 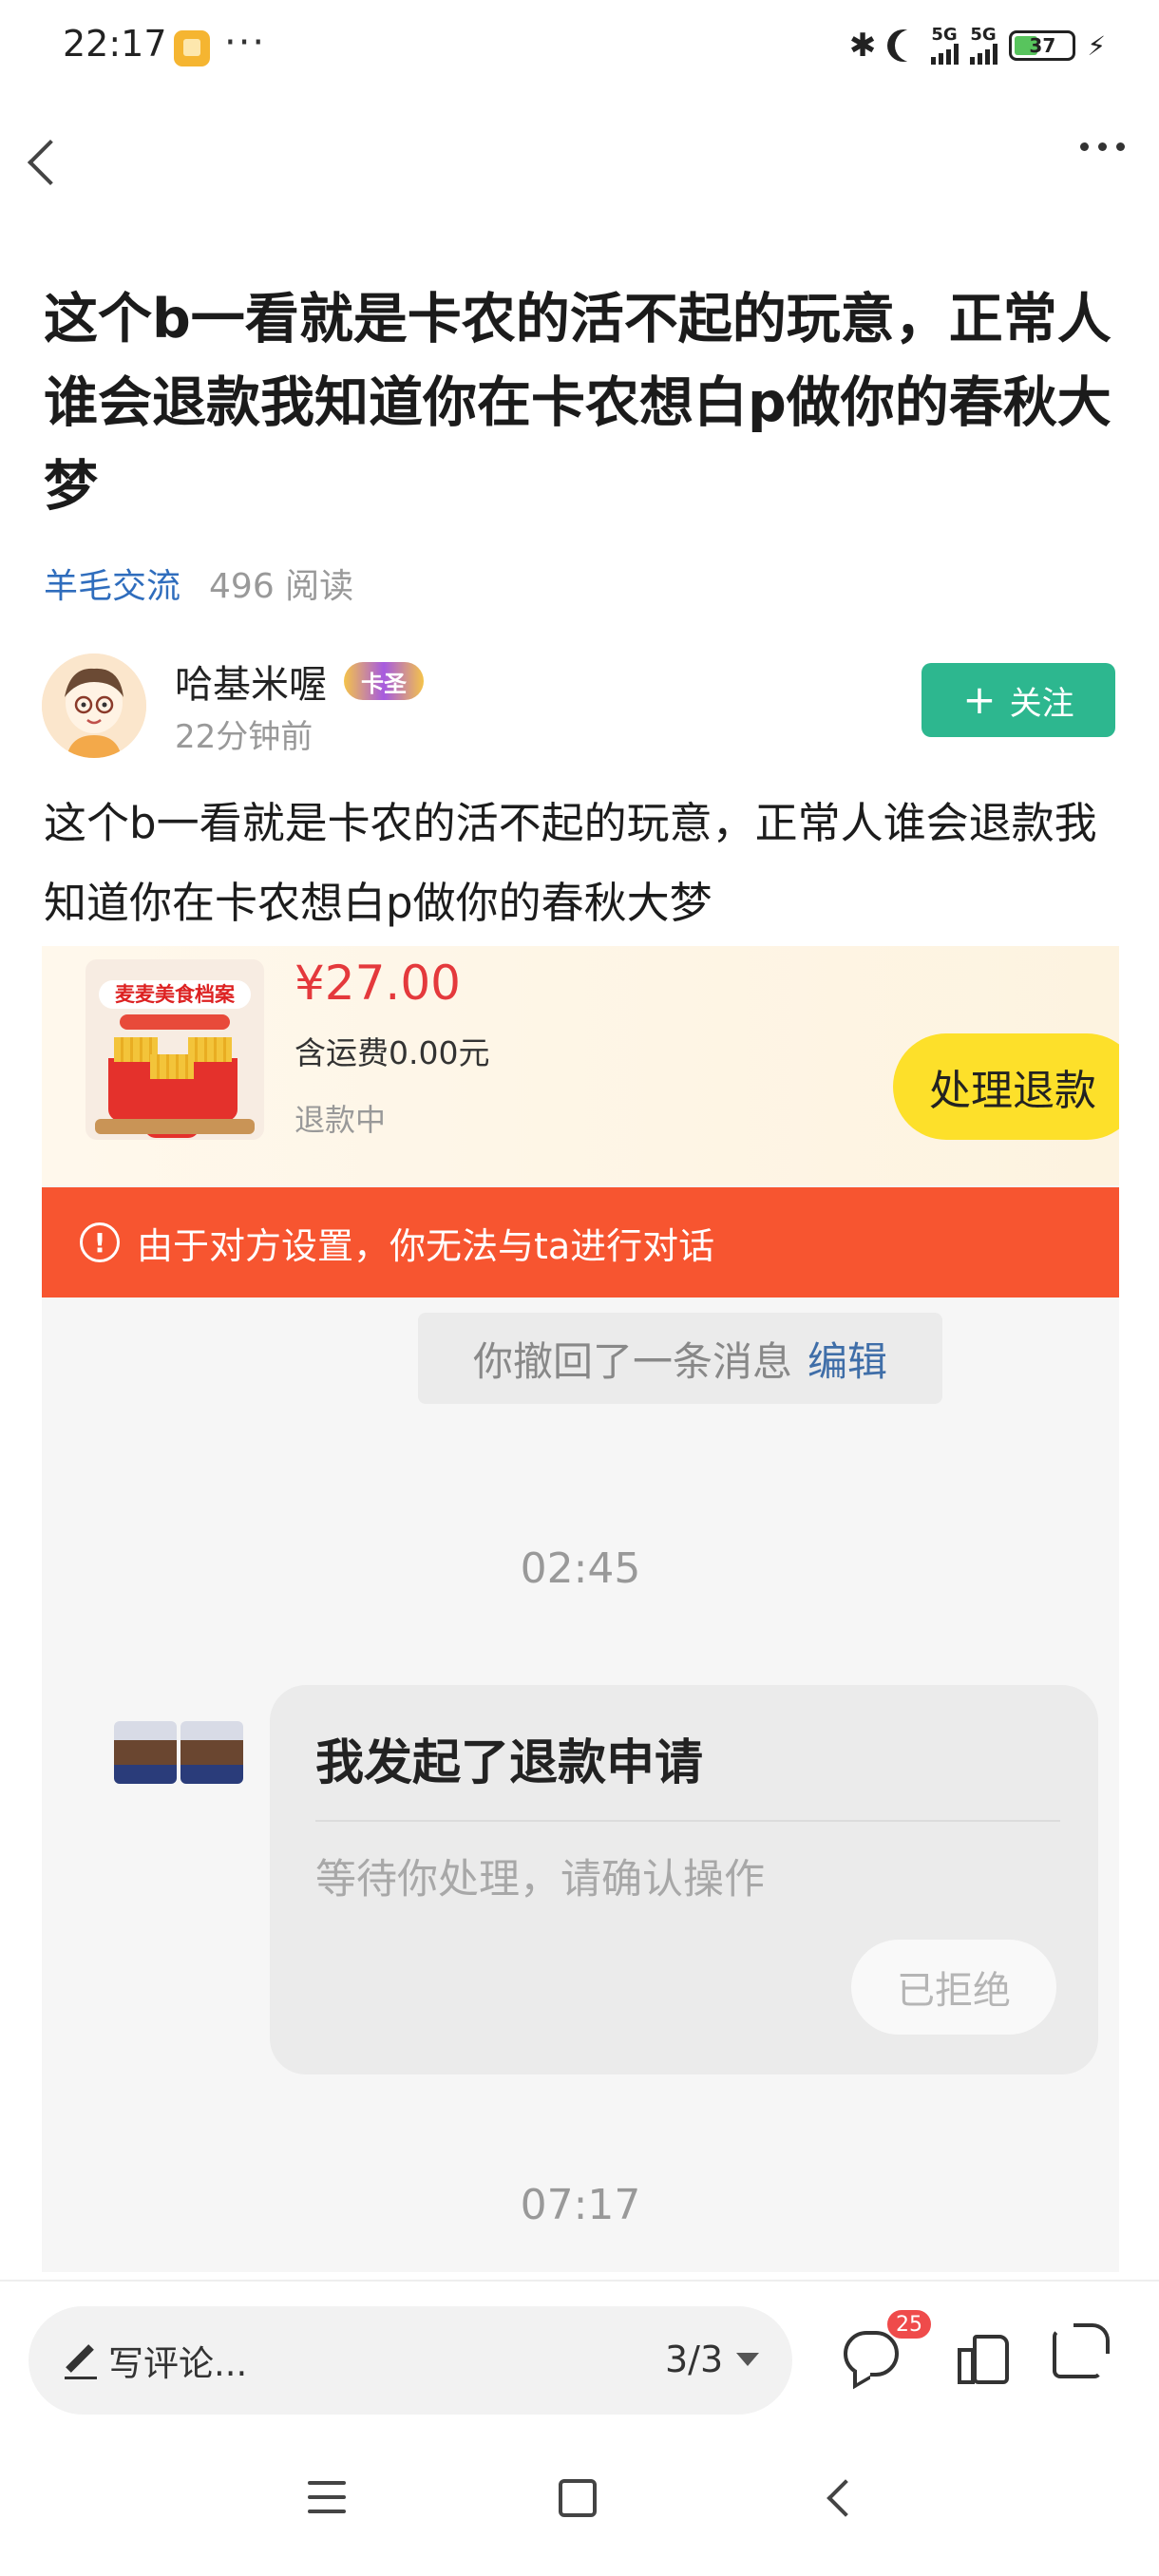 What do you see at coordinates (100, 1242) in the screenshot?
I see `alert-icon: !` at bounding box center [100, 1242].